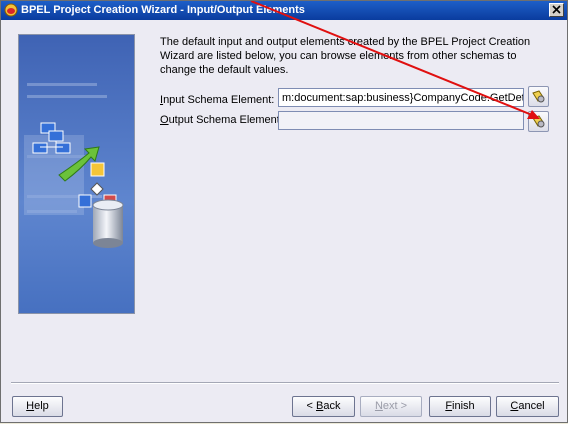 The height and width of the screenshot is (424, 568). I want to click on output-schema-browse-button, so click(538, 121).